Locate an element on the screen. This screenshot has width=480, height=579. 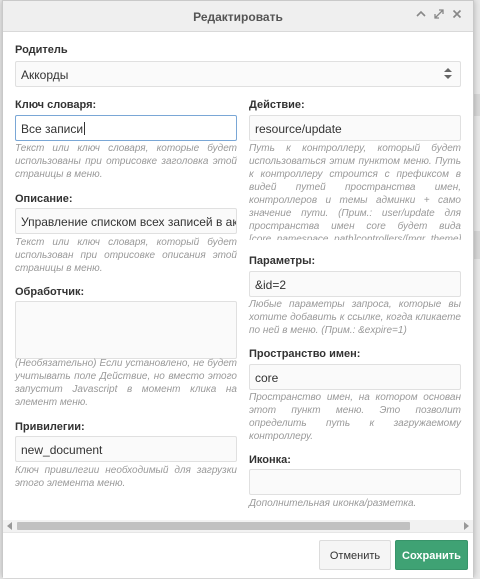
scroll-right-icon is located at coordinates (466, 526).